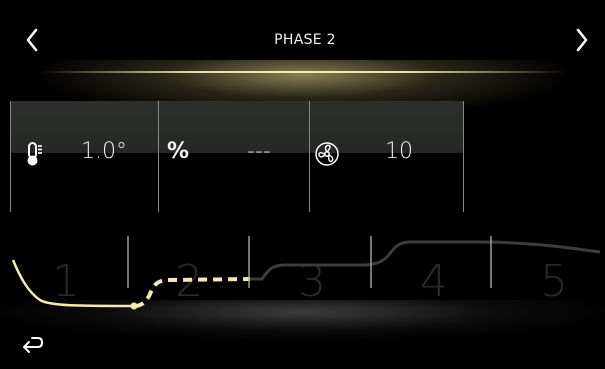 This screenshot has height=369, width=605. Describe the element at coordinates (434, 281) in the screenshot. I see `phase-label-4: 4` at that location.